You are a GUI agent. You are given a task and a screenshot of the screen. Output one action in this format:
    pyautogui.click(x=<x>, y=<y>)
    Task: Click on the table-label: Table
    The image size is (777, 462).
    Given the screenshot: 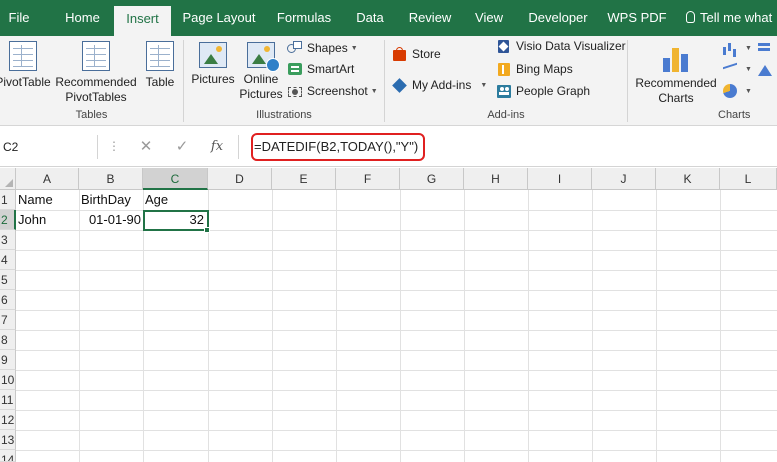 What is the action you would take?
    pyautogui.click(x=160, y=82)
    